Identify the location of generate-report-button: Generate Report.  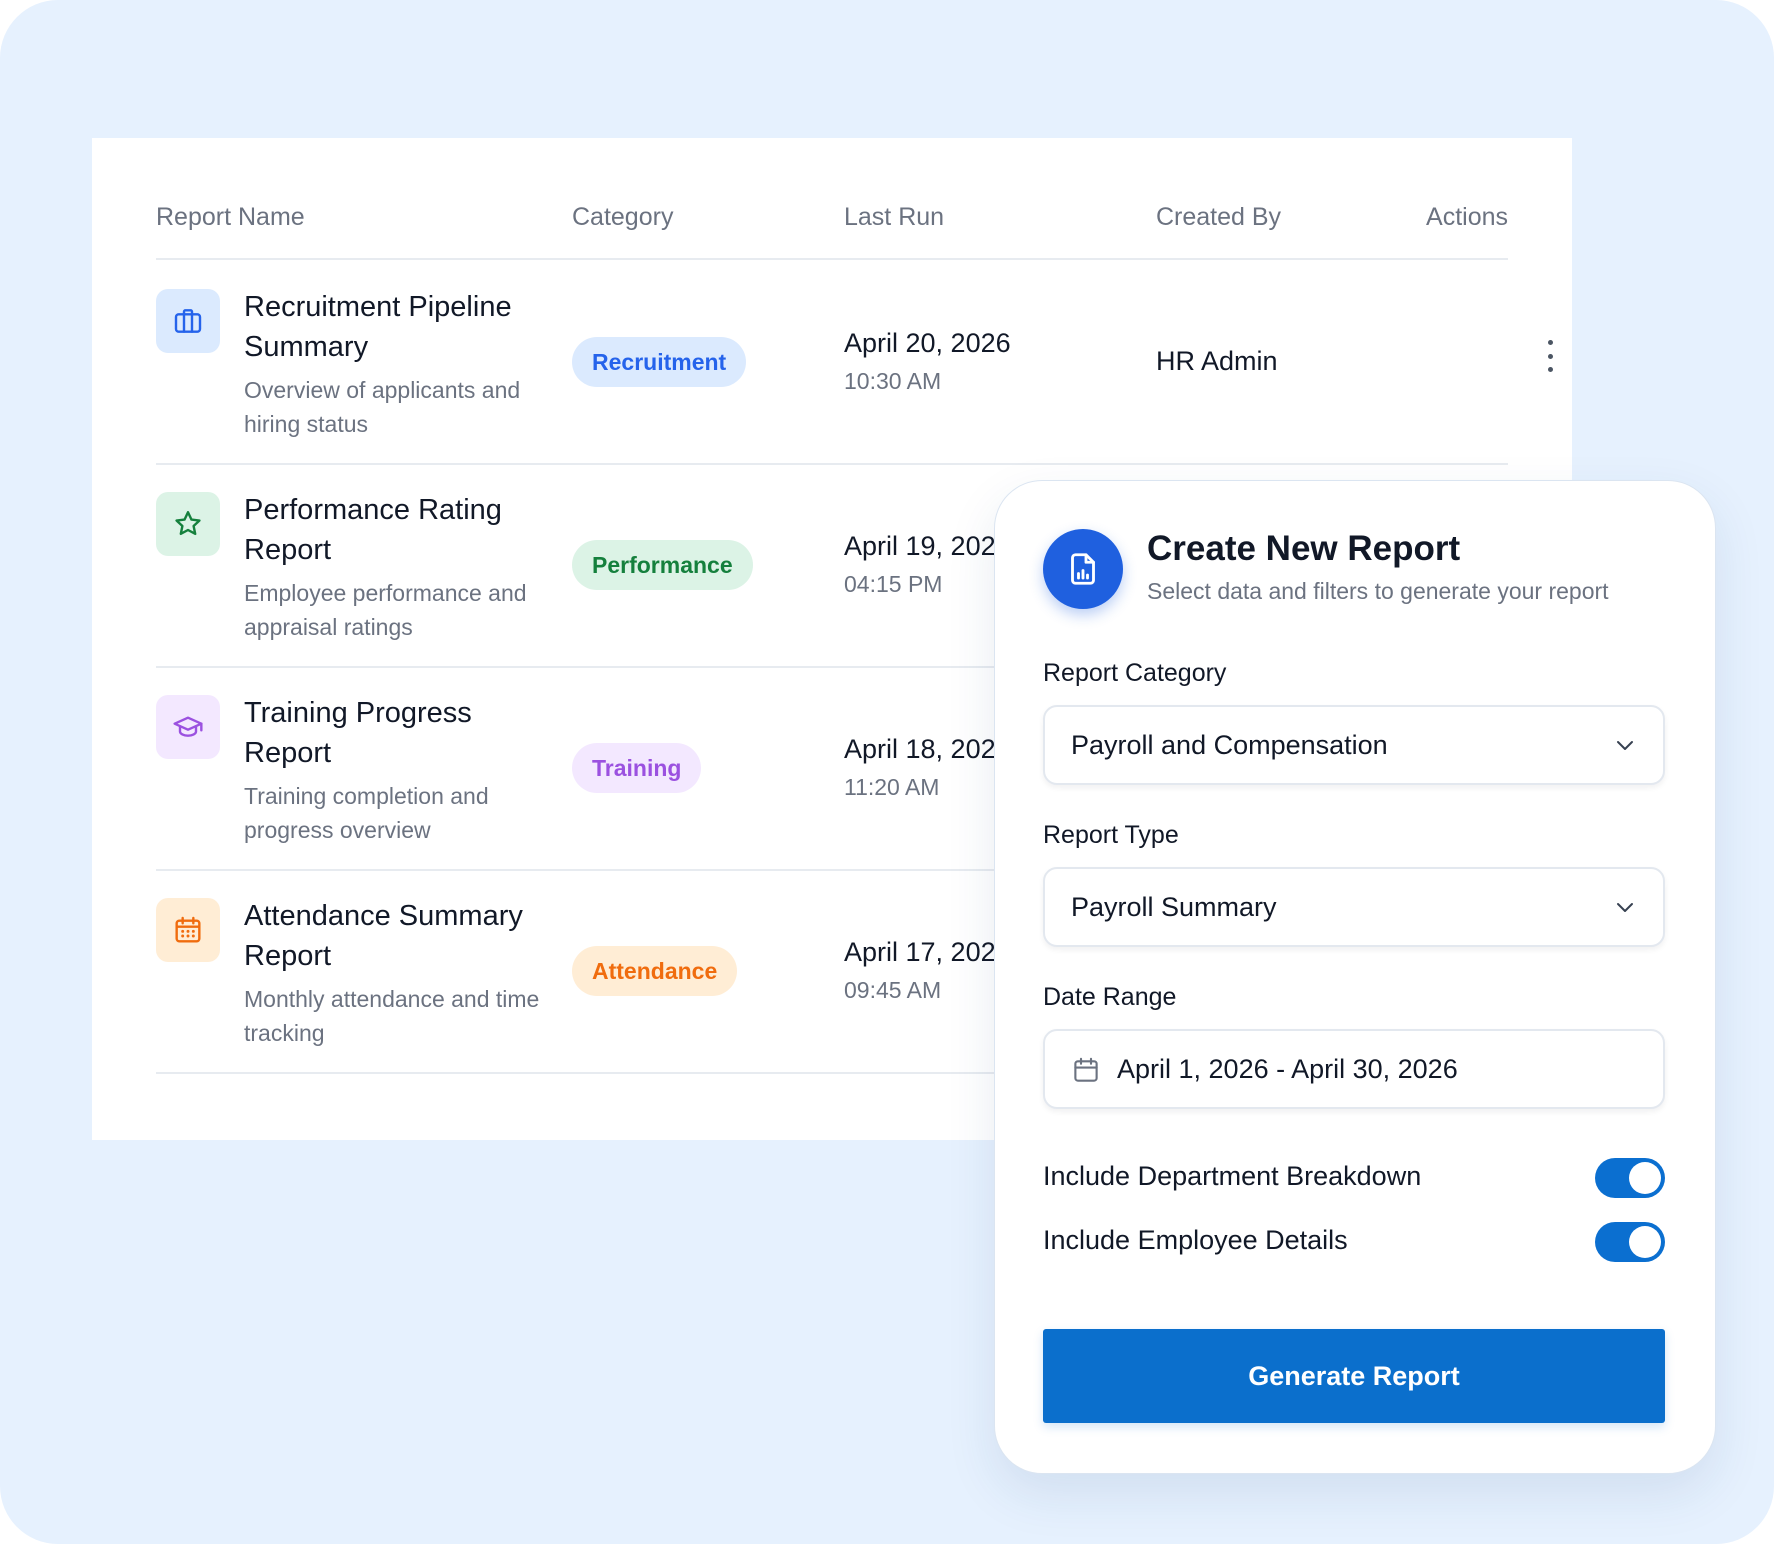
(1354, 1376).